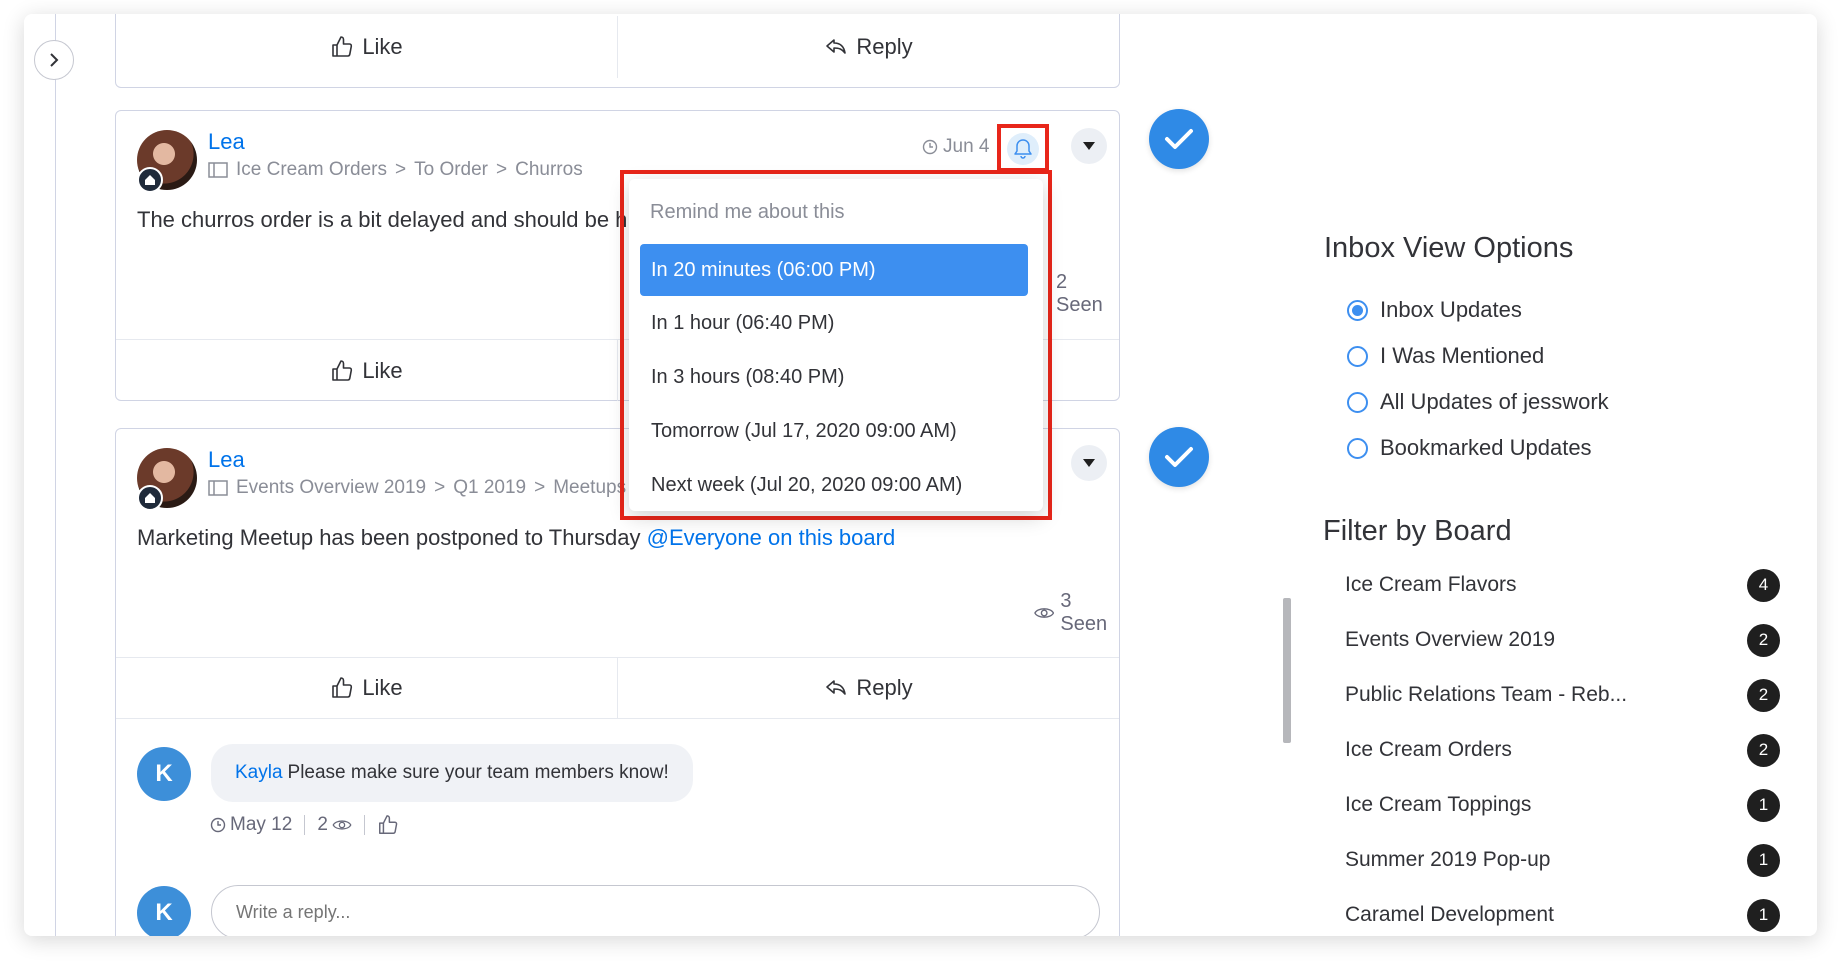 The height and width of the screenshot is (967, 1841). What do you see at coordinates (1562, 860) in the screenshot?
I see `board-filter-item: Summer 2019 Pop-up 1` at bounding box center [1562, 860].